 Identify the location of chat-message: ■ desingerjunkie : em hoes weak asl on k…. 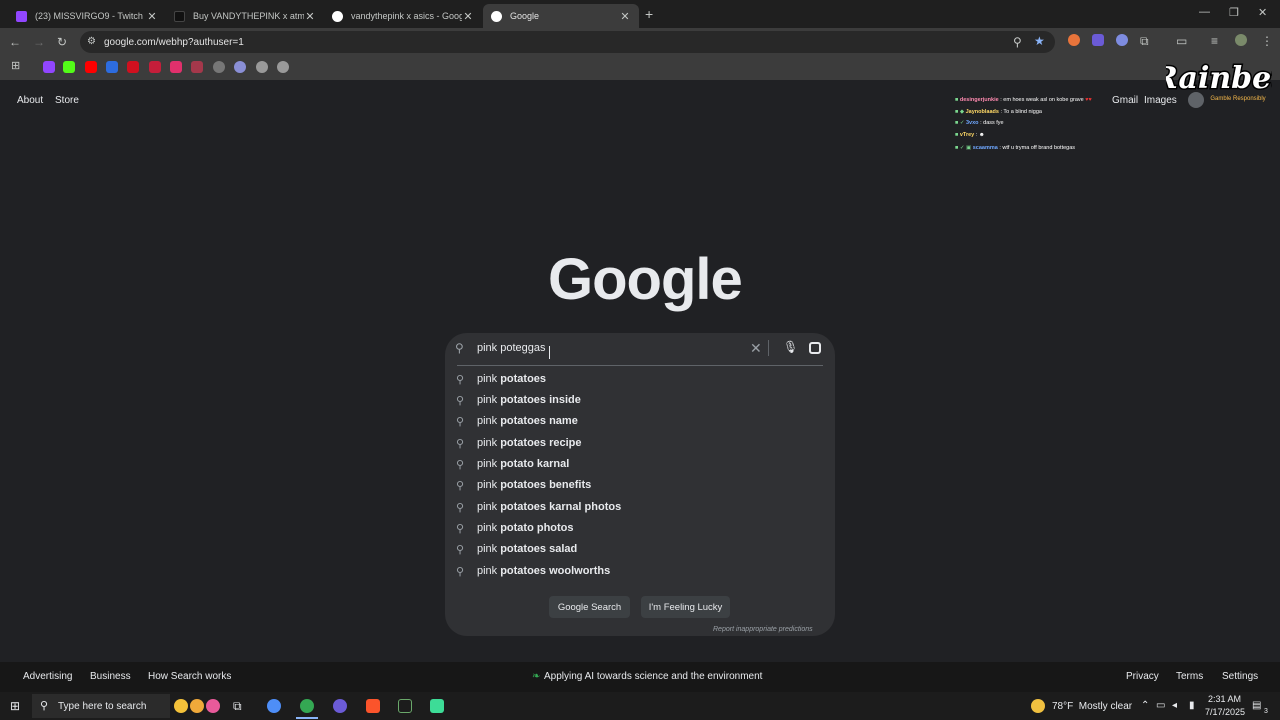
(1023, 100).